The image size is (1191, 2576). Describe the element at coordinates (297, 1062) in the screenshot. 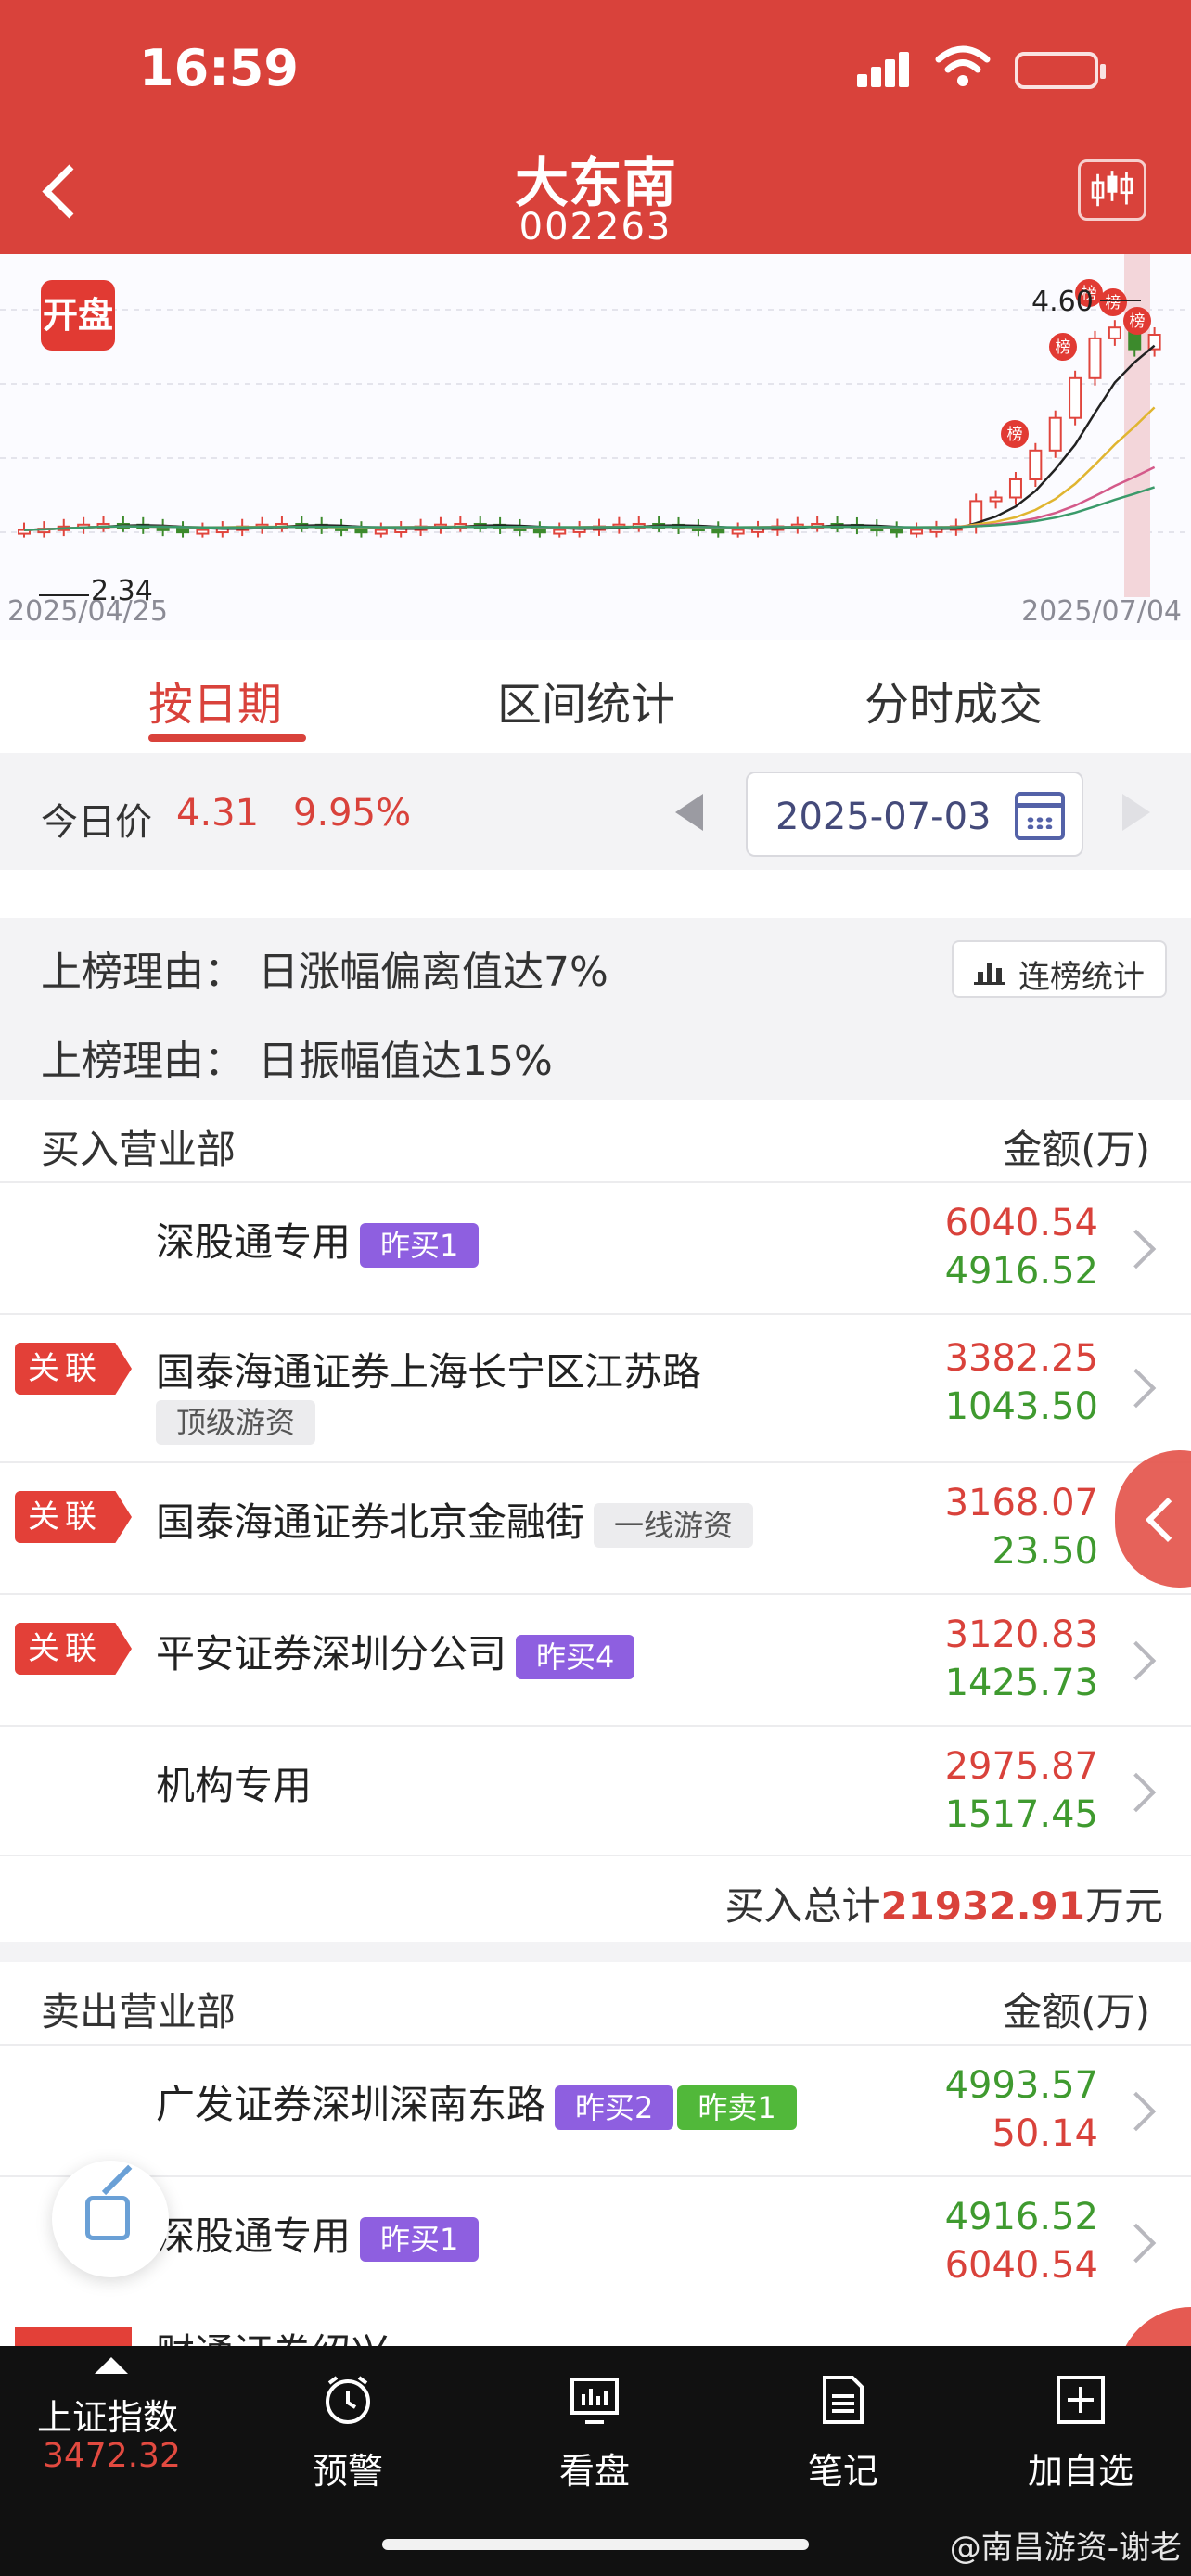

I see `listing-reason: 上榜理由： 日振幅值达15%` at that location.